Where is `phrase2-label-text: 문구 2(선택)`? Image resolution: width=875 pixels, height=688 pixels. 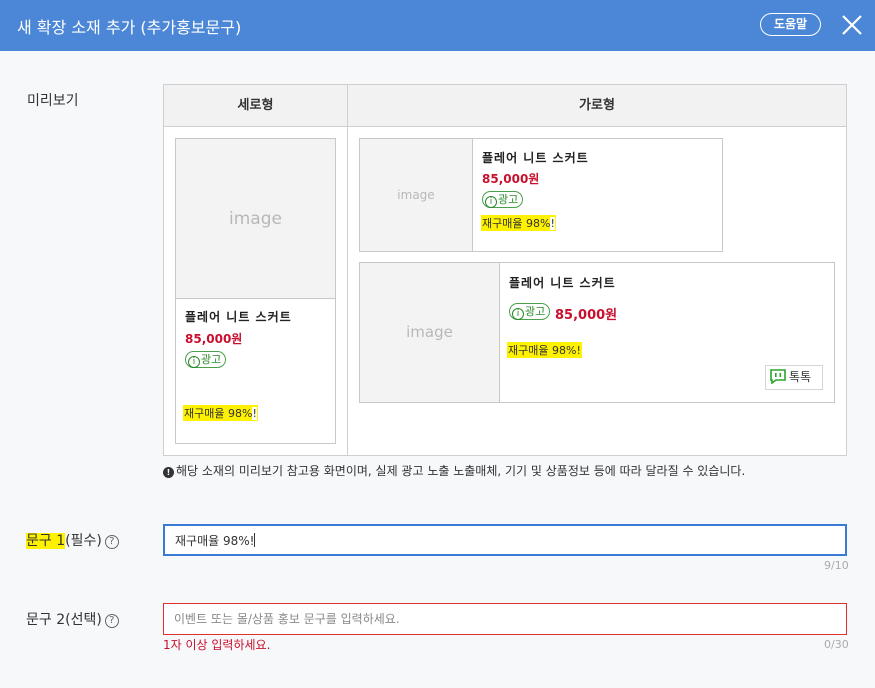 phrase2-label-text: 문구 2(선택) is located at coordinates (64, 620).